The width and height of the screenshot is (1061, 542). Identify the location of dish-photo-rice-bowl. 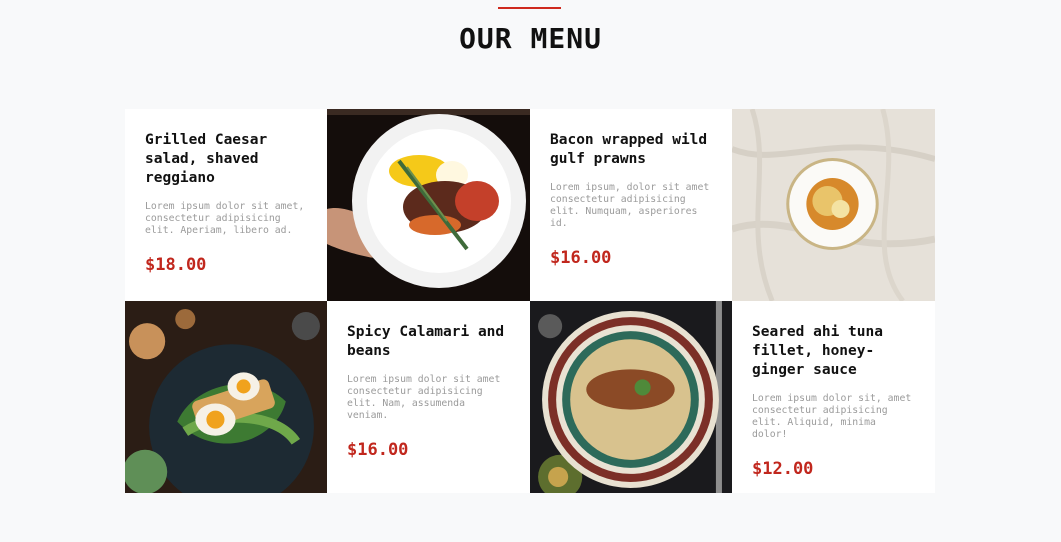
(631, 397).